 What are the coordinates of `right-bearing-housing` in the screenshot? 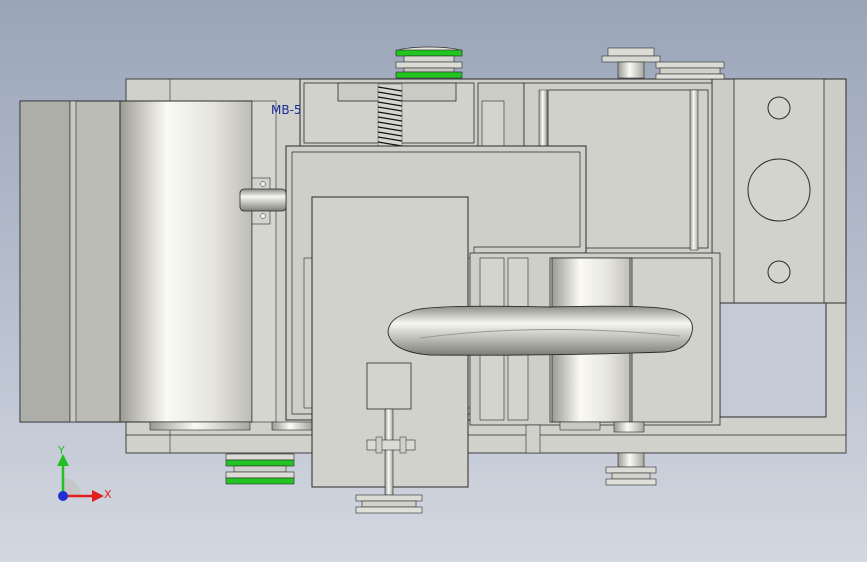 It's located at (779, 248).